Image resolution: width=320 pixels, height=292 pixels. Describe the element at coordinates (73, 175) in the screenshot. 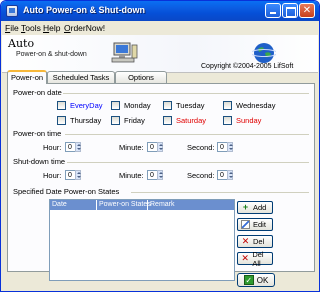

I see `shut-down-hour-spinner: 0` at that location.